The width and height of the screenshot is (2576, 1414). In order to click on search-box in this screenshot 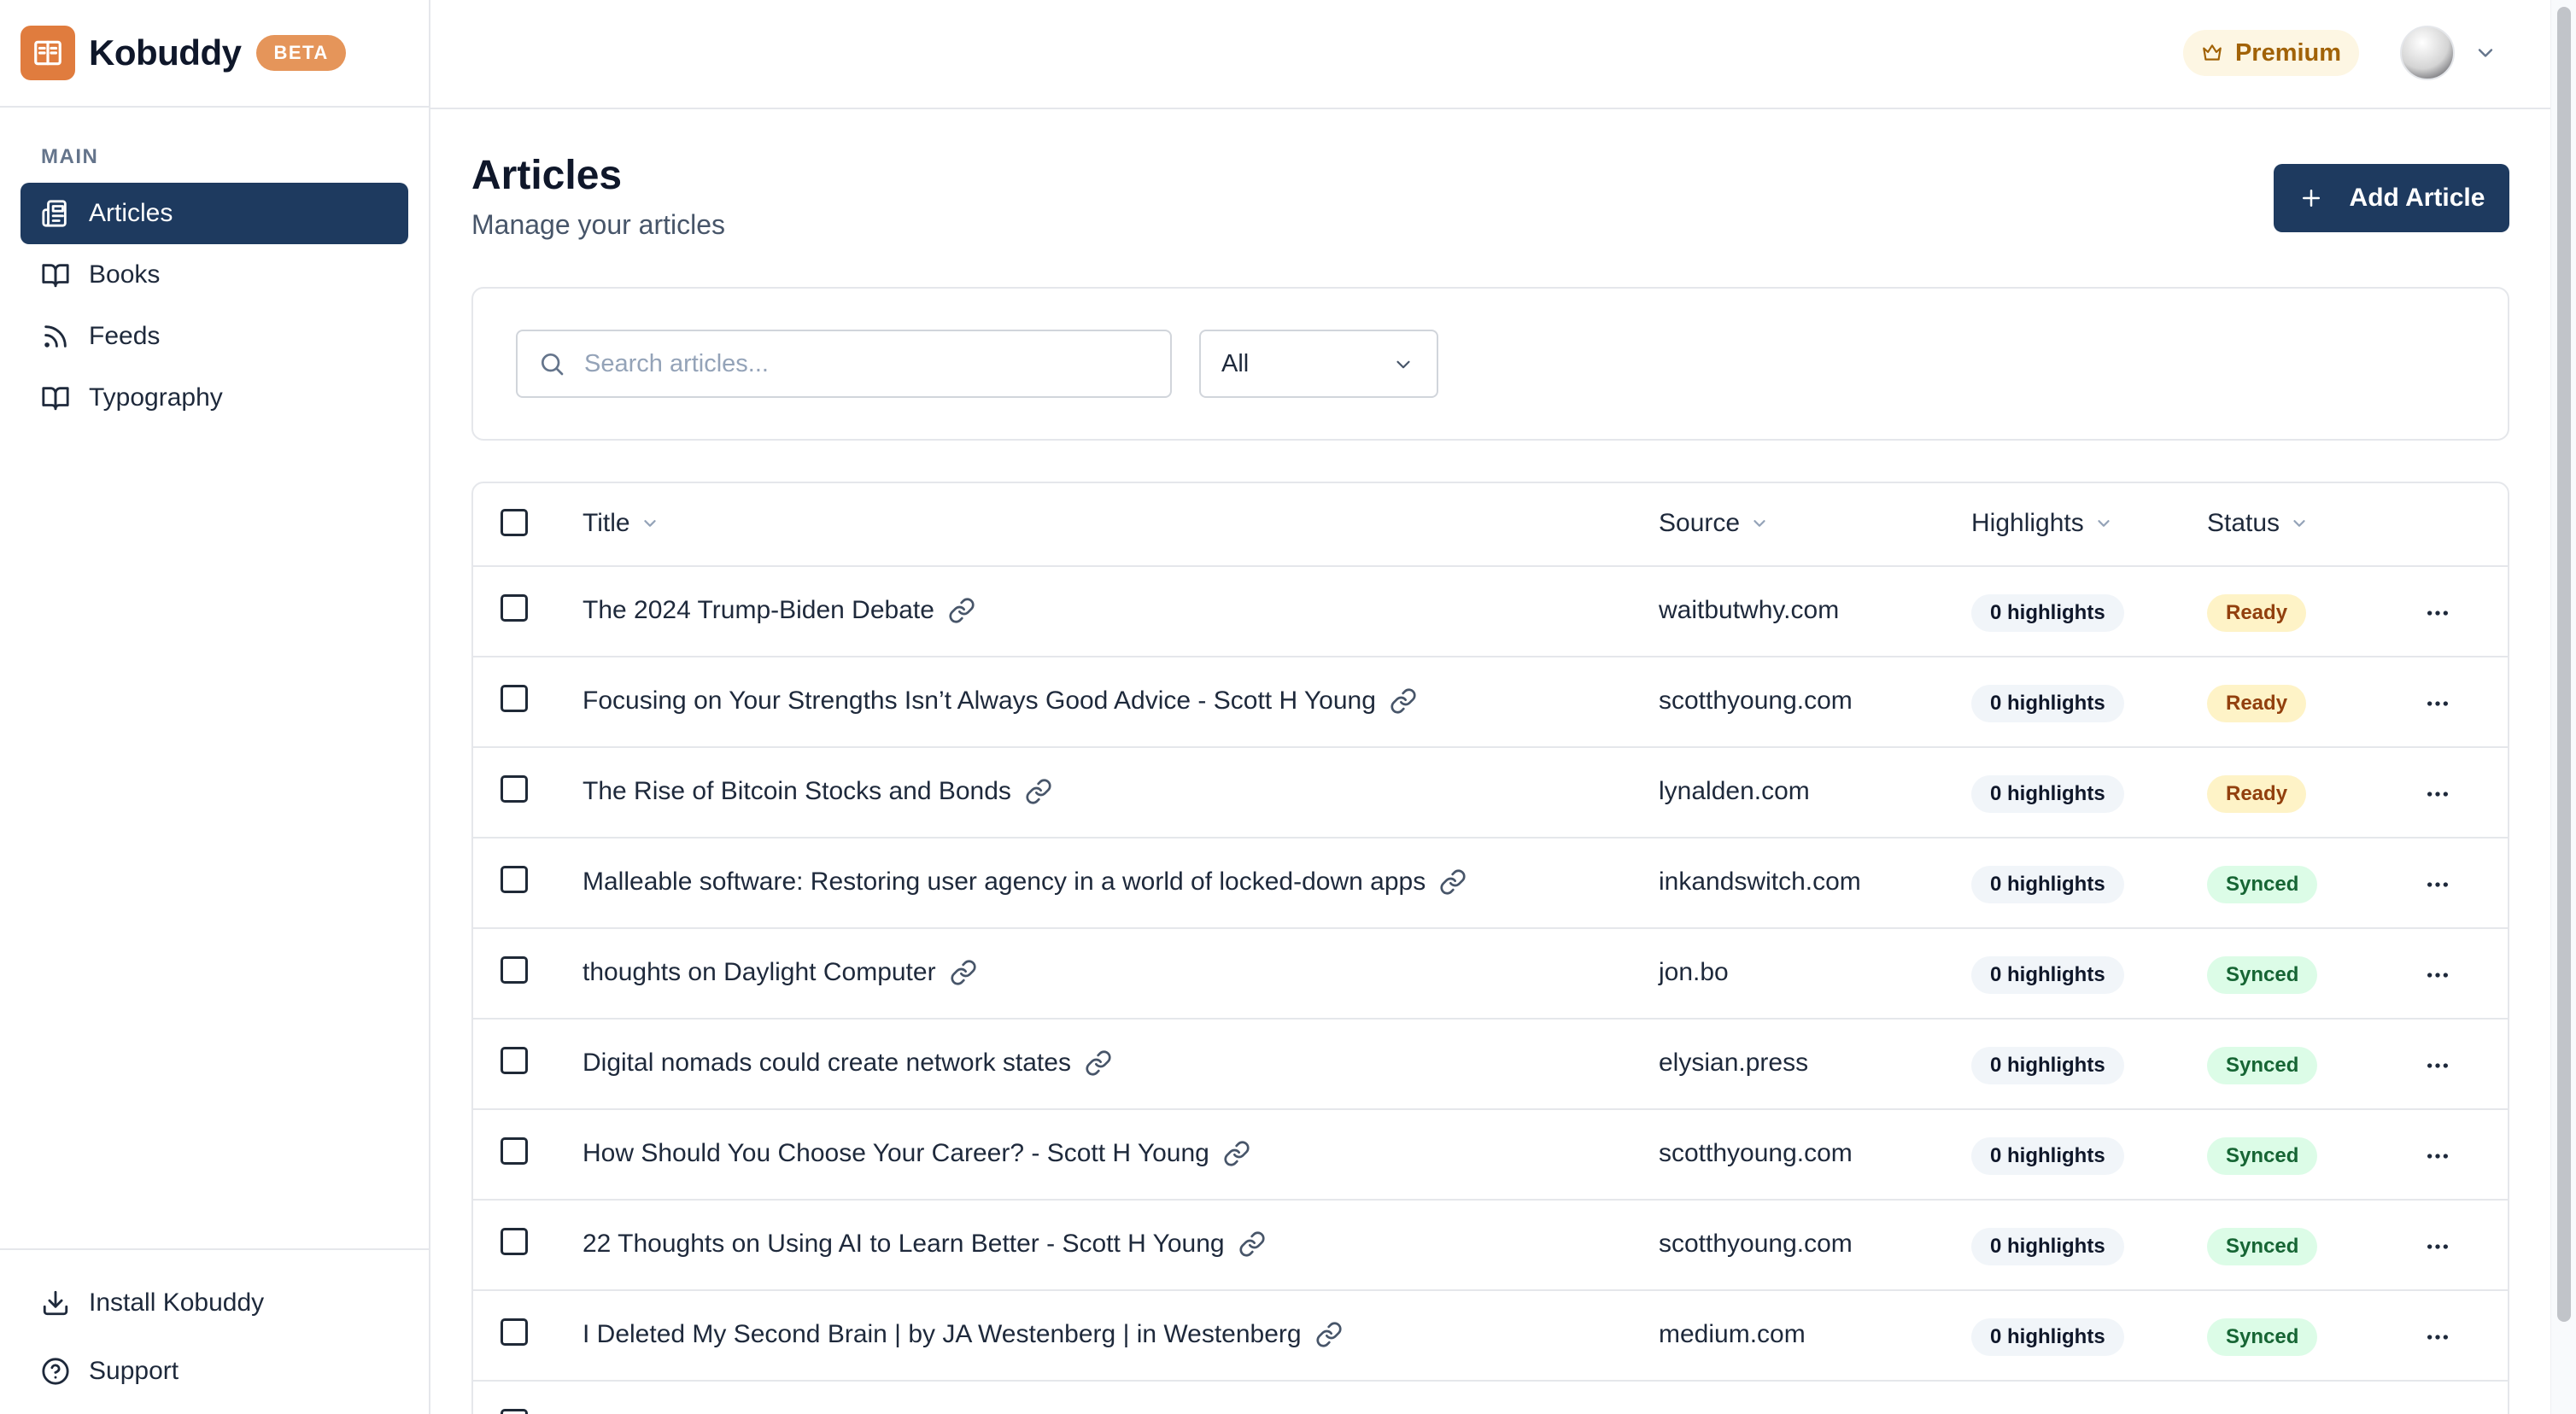, I will do `click(844, 364)`.